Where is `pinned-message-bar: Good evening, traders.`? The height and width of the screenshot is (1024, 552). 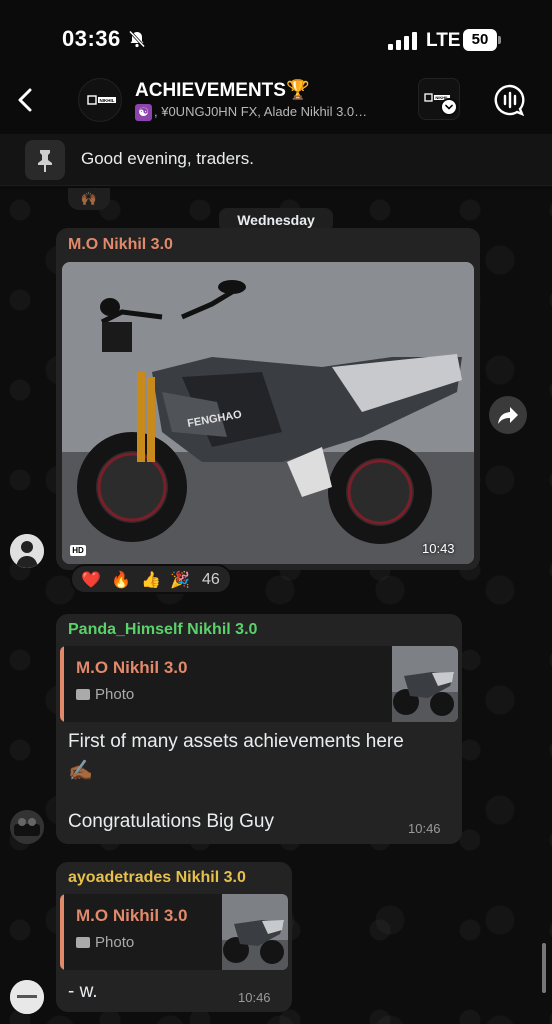
pinned-message-bar: Good evening, traders. is located at coordinates (276, 160).